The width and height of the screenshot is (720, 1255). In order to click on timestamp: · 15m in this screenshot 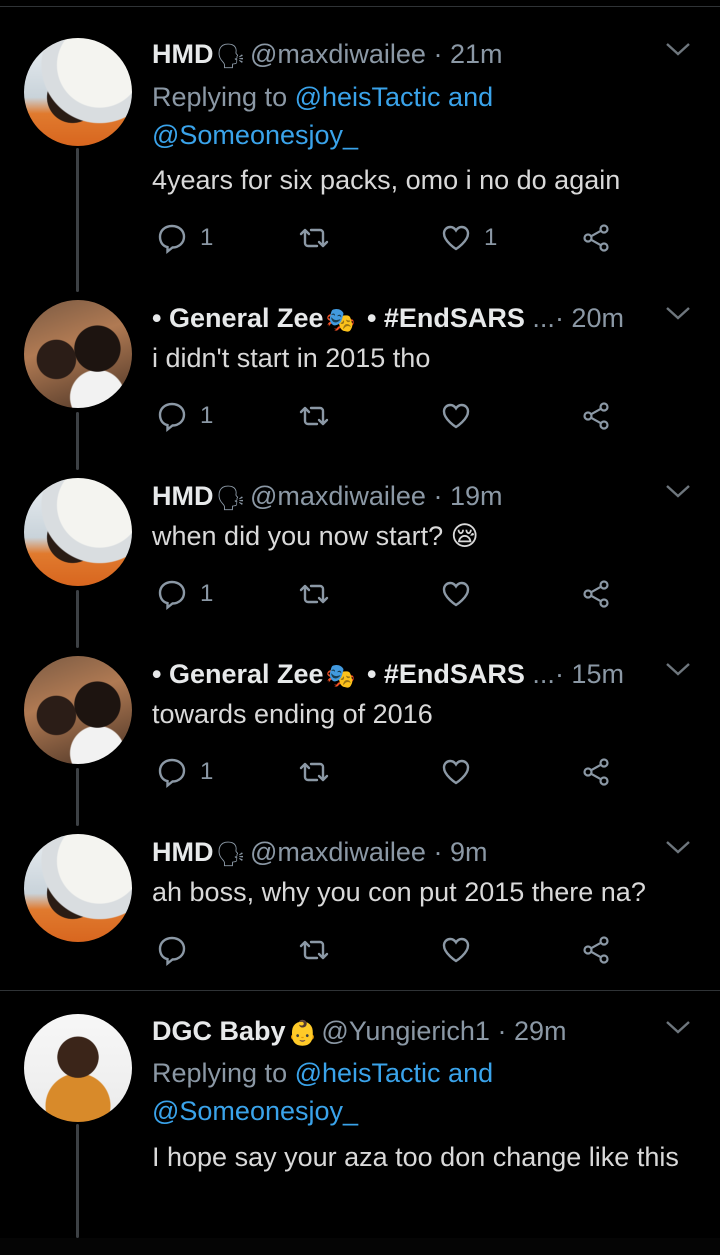, I will do `click(589, 674)`.